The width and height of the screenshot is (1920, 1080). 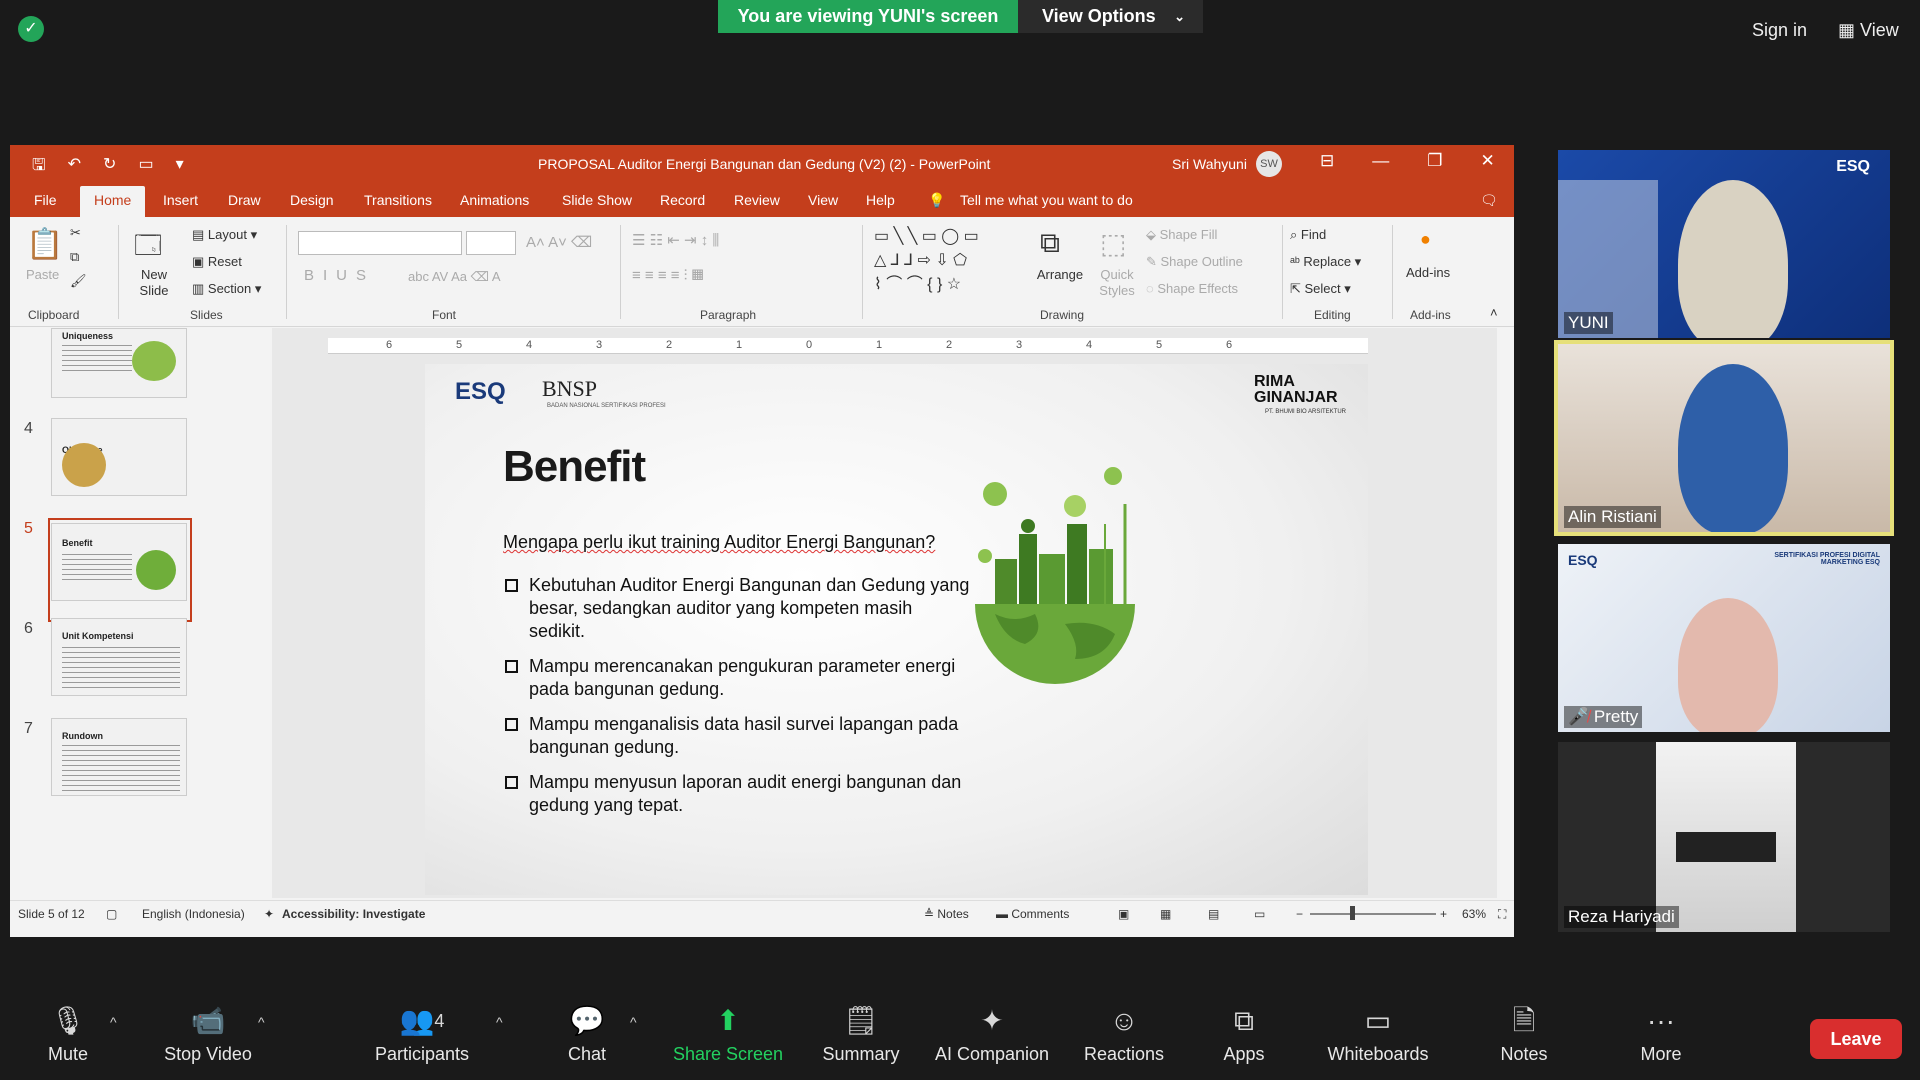 What do you see at coordinates (574, 467) in the screenshot?
I see `slide-title: Benefit` at bounding box center [574, 467].